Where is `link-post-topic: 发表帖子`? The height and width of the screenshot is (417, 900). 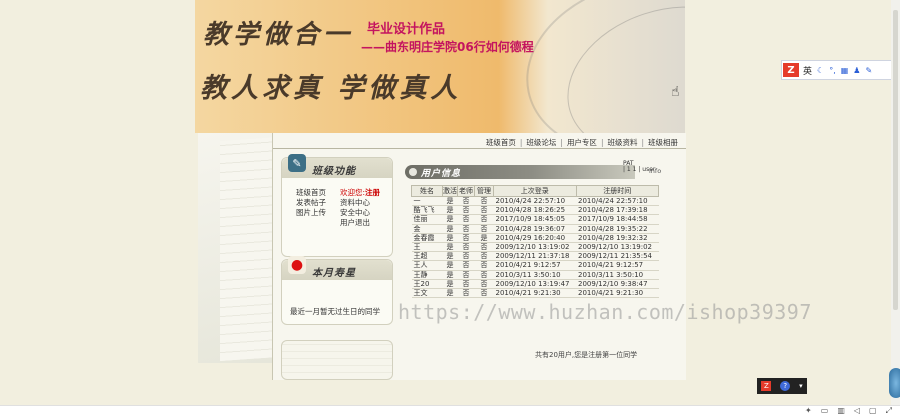 link-post-topic: 发表帖子 is located at coordinates (319, 203).